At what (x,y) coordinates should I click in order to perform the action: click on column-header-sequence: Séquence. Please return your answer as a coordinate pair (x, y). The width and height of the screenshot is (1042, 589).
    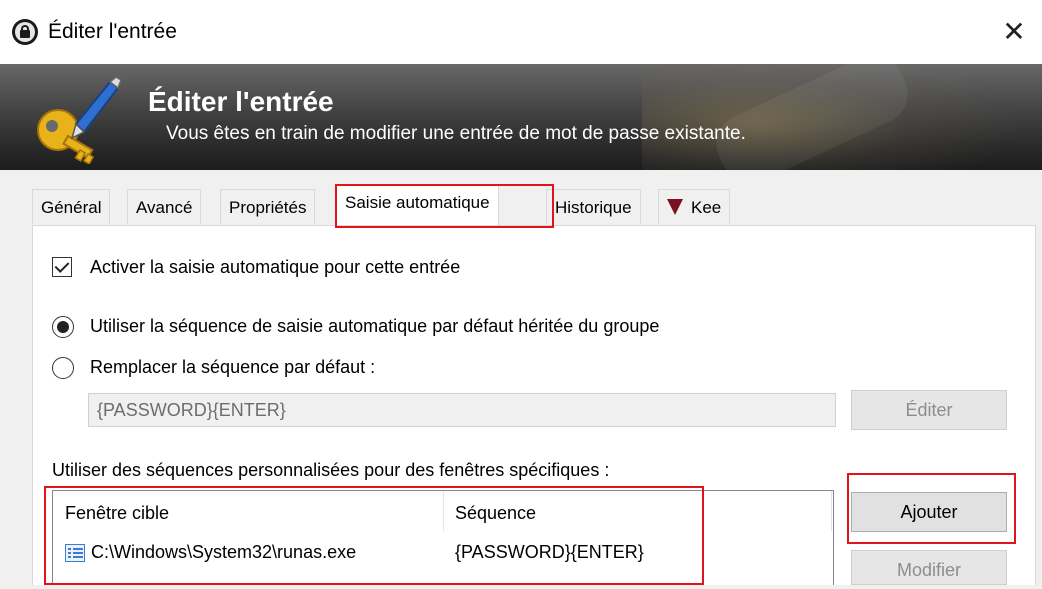
    Looking at the image, I should click on (495, 513).